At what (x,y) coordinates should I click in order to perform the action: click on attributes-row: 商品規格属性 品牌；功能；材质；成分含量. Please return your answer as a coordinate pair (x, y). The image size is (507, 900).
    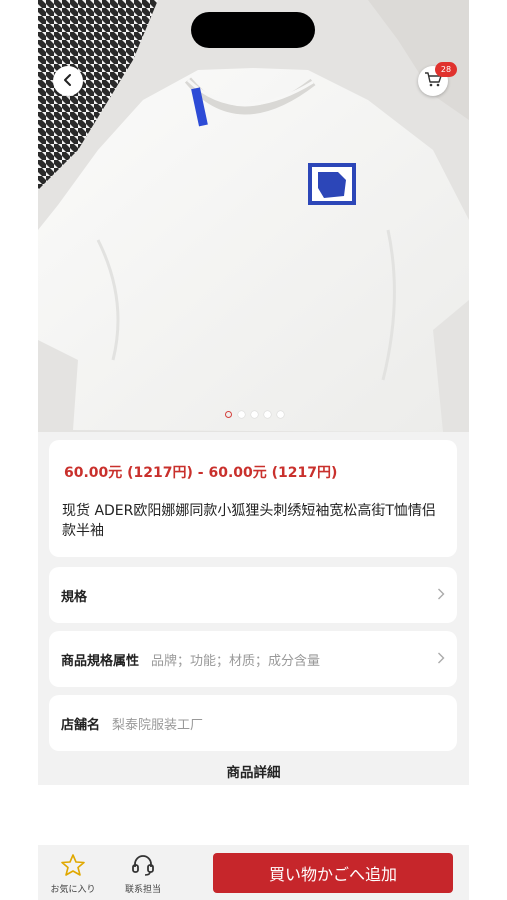
    Looking at the image, I should click on (253, 659).